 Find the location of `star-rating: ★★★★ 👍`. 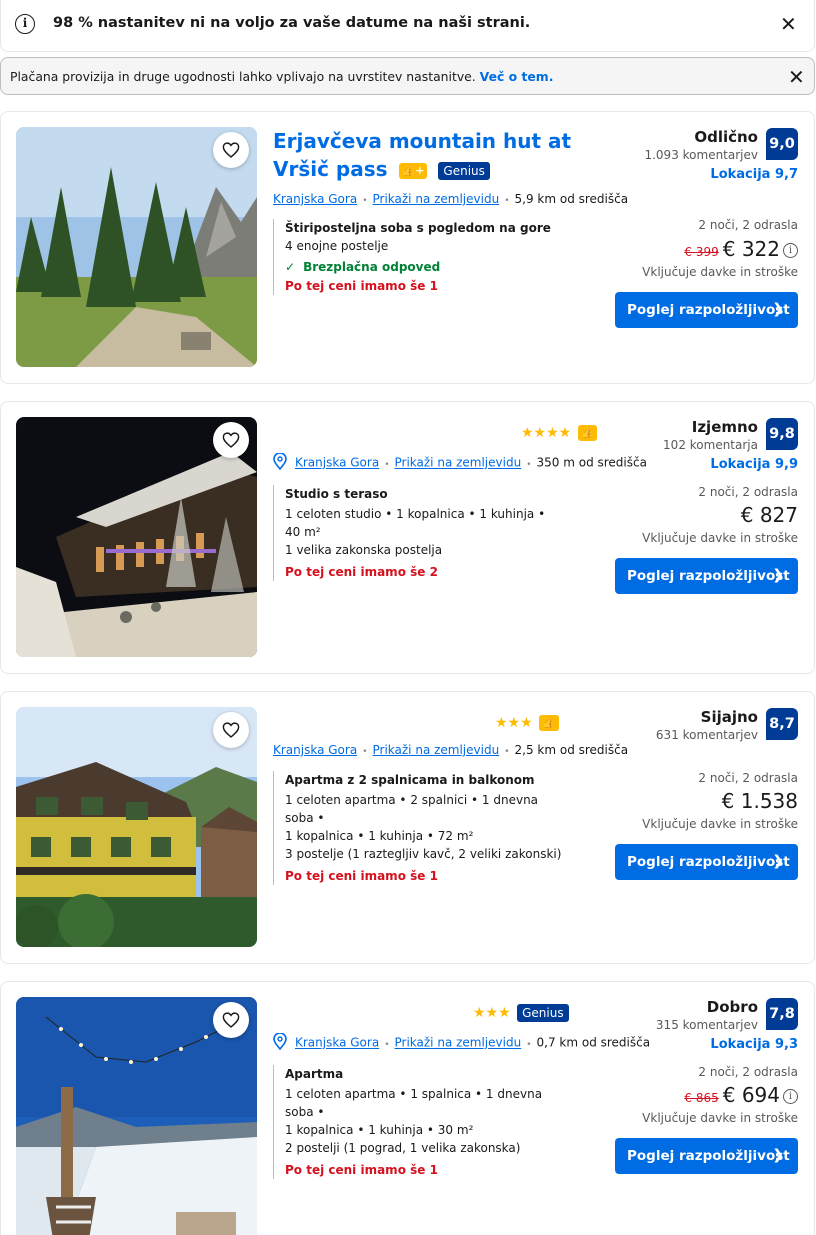

star-rating: ★★★★ 👍 is located at coordinates (559, 433).